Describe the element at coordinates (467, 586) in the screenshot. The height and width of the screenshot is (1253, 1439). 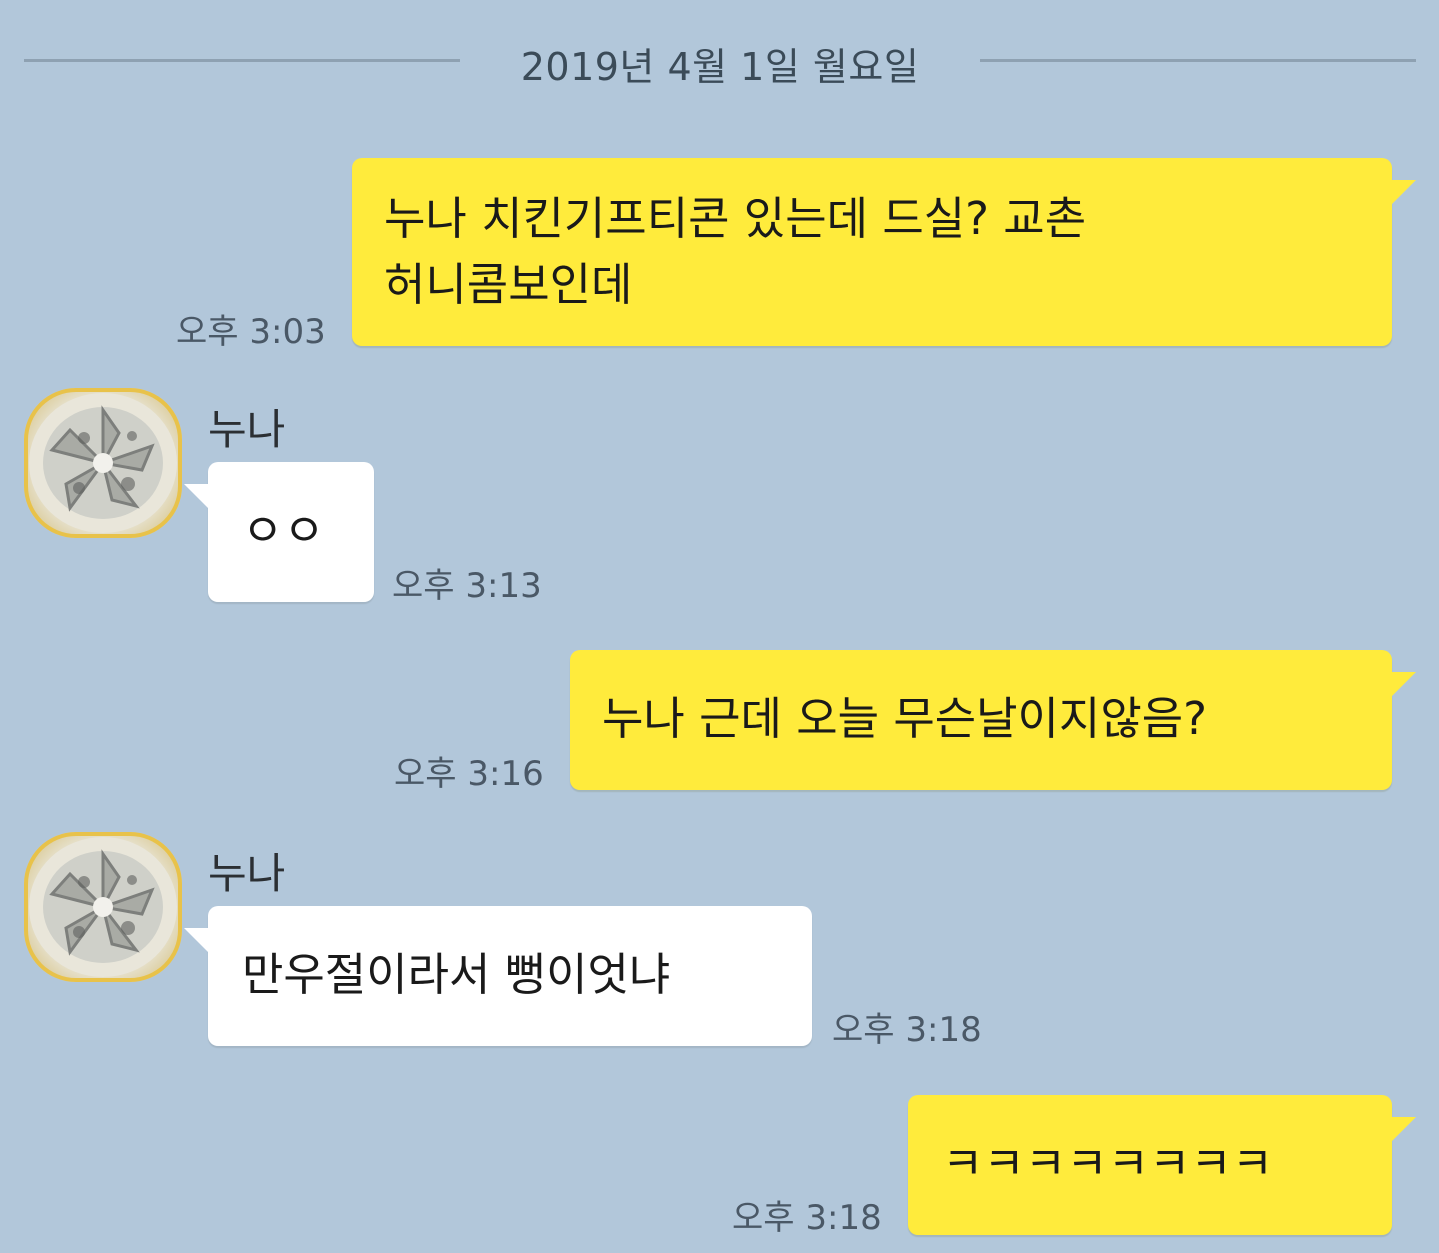
I see `message-time: 오후 3:13` at that location.